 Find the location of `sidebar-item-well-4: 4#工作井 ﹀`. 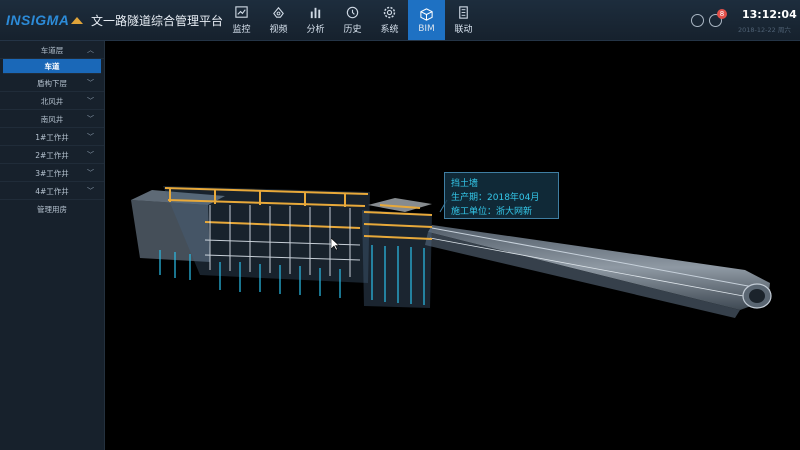

sidebar-item-well-4: 4#工作井 ﹀ is located at coordinates (52, 191).